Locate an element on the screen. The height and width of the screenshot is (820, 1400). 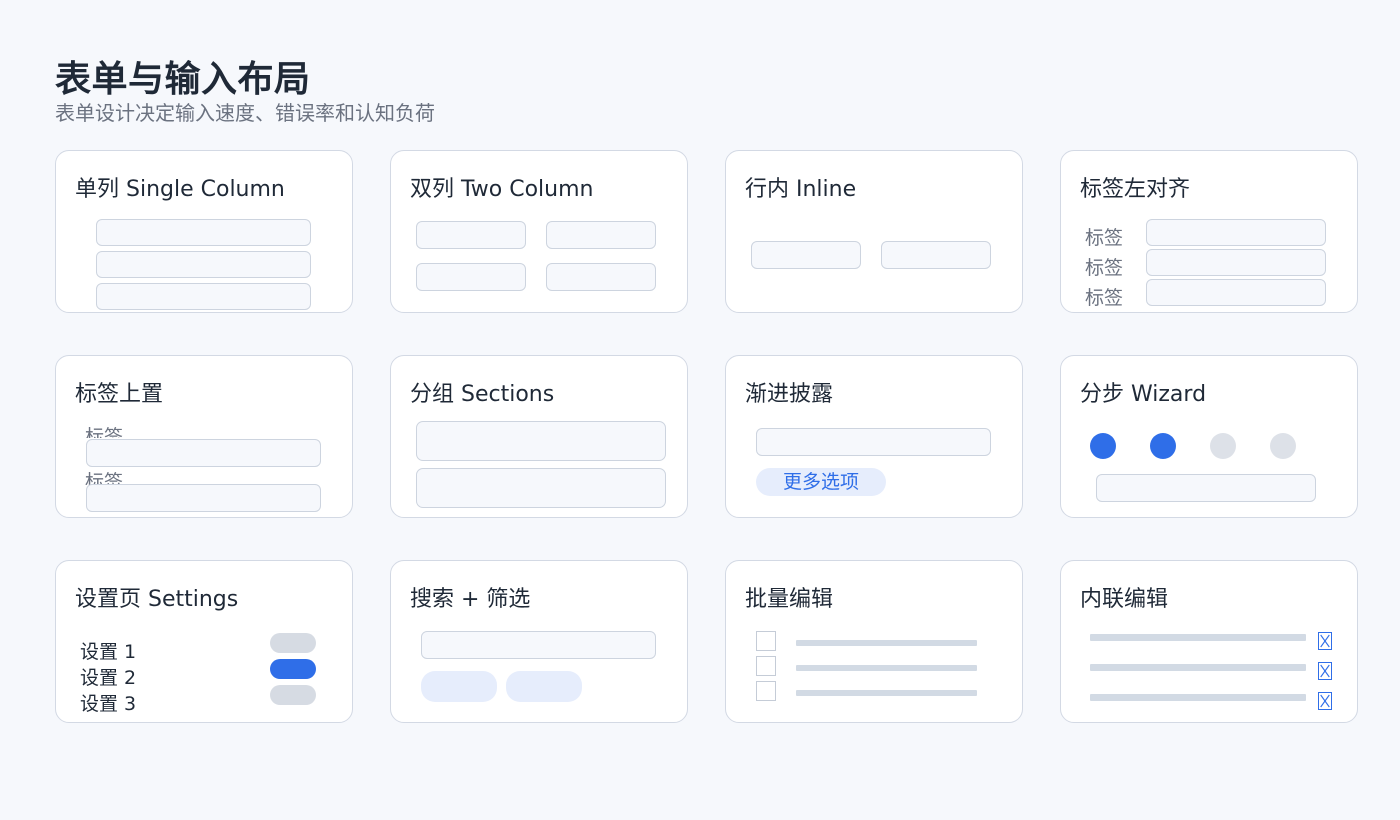
card-title: 双列 Two Column is located at coordinates (502, 189).